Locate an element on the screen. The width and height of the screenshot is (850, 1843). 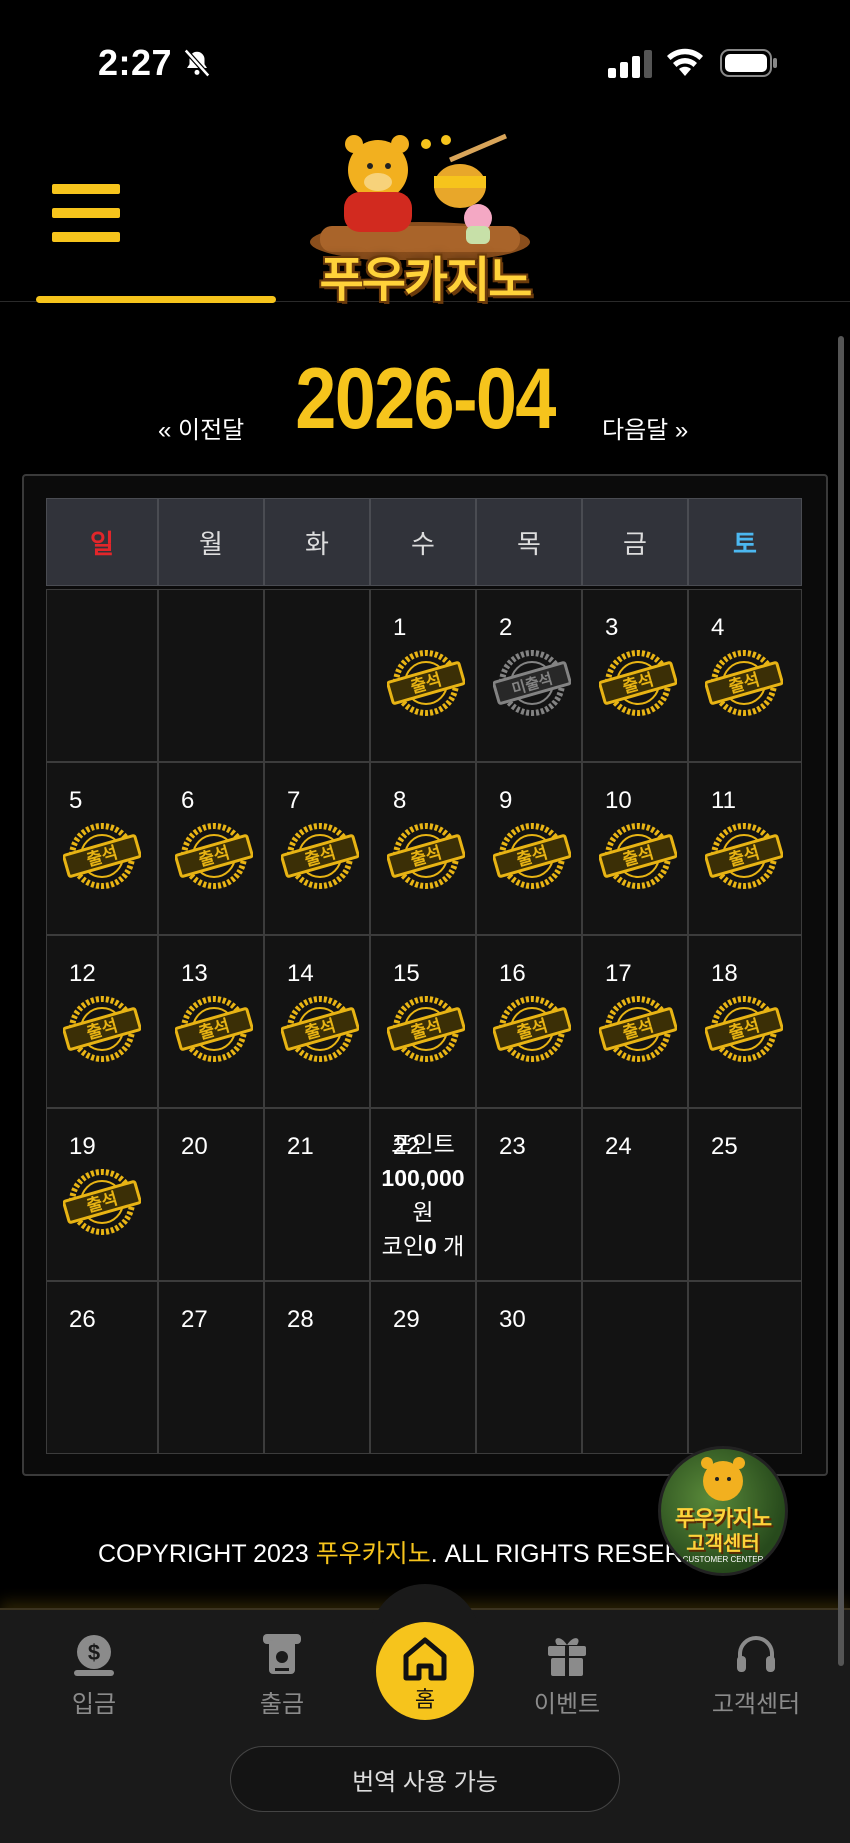
calendar-day-21: 21 is located at coordinates (317, 1194).